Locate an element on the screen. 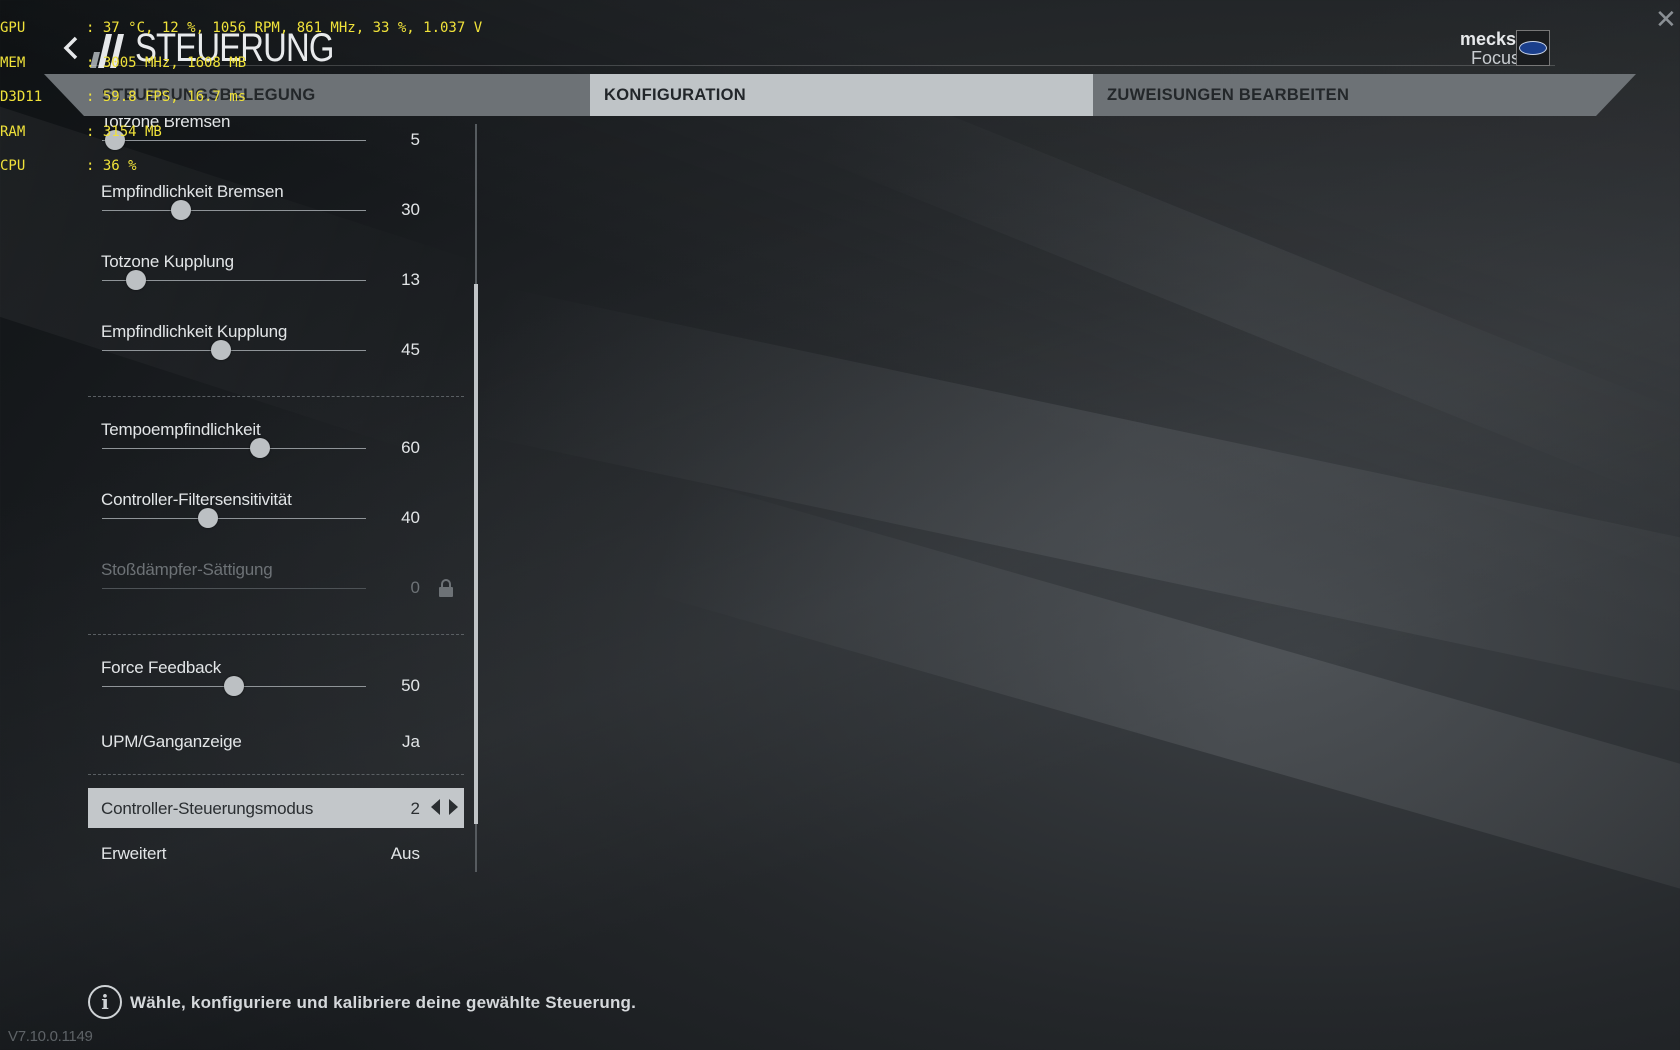 The height and width of the screenshot is (1050, 1680). setting-label: Controller-Filtersensitivität is located at coordinates (196, 499).